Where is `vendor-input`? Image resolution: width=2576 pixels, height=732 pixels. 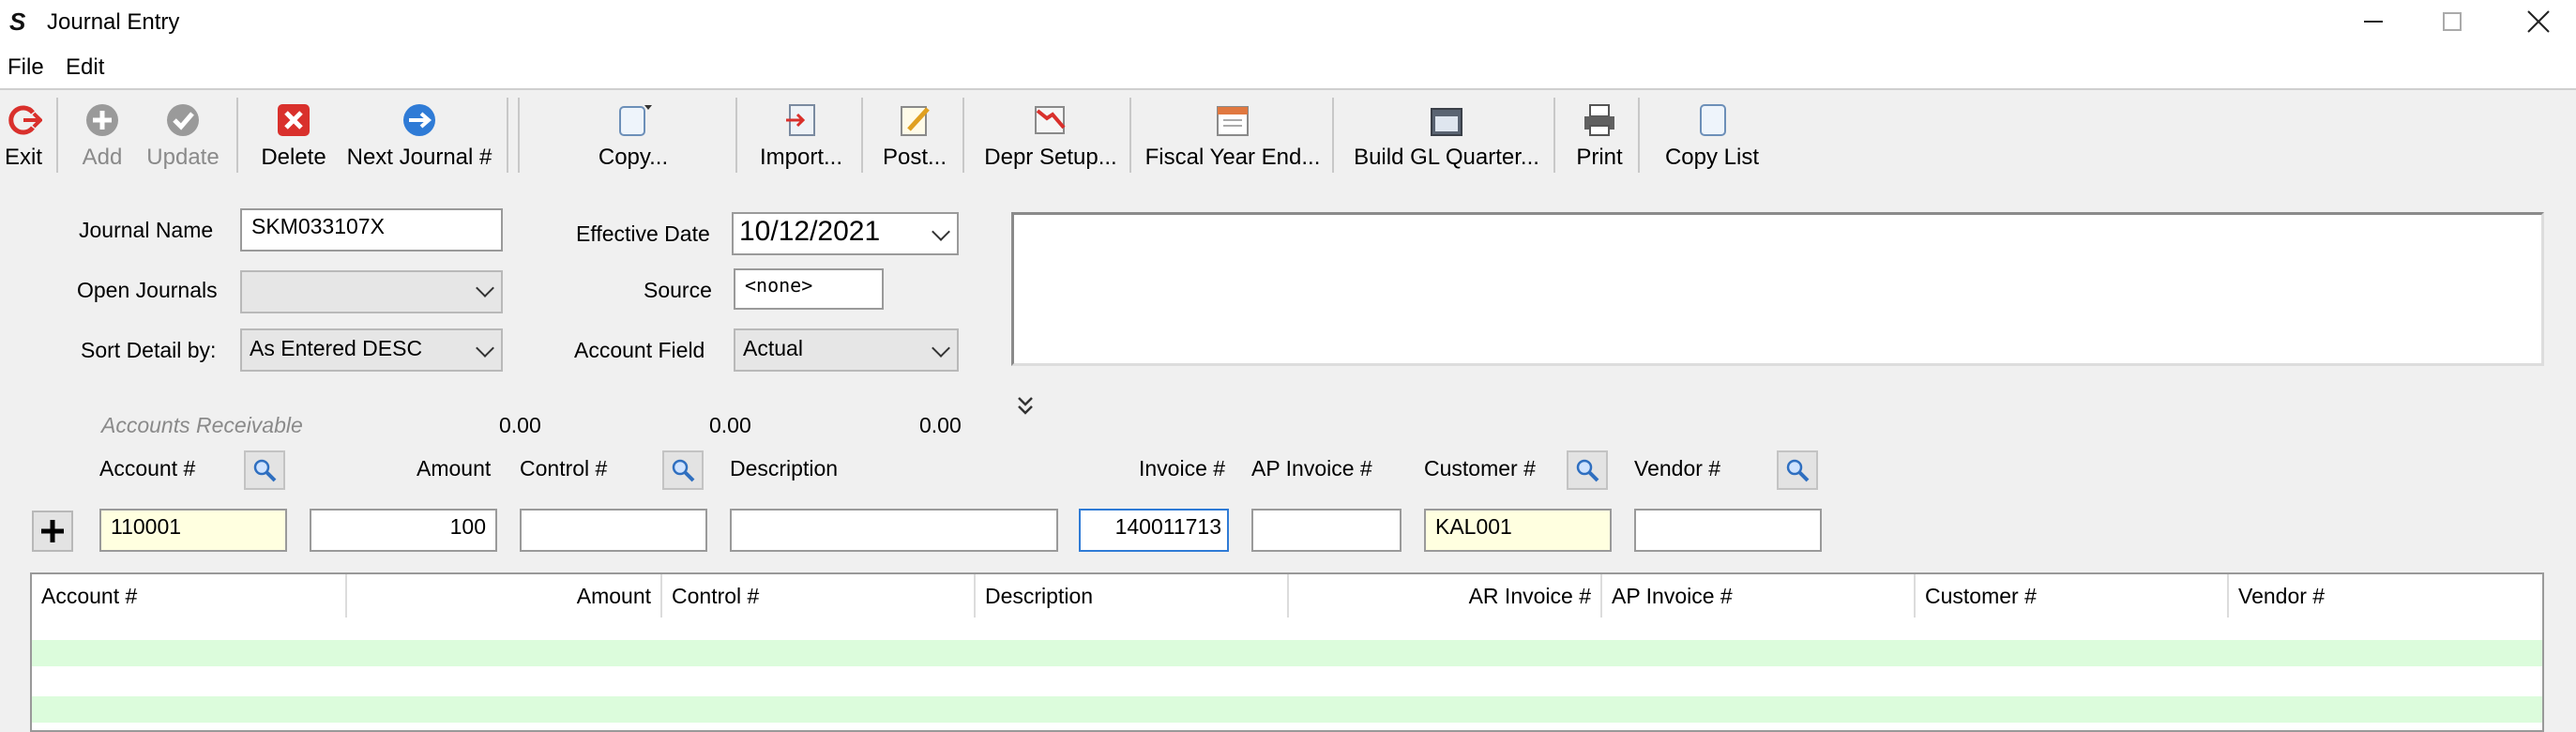 vendor-input is located at coordinates (1728, 530).